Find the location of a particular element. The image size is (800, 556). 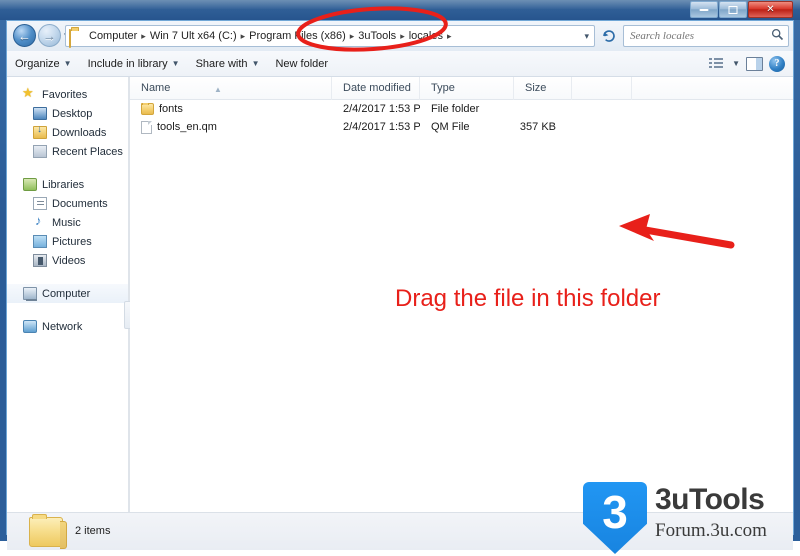

sidebar-item-desktop: Desktop is located at coordinates (67, 113).